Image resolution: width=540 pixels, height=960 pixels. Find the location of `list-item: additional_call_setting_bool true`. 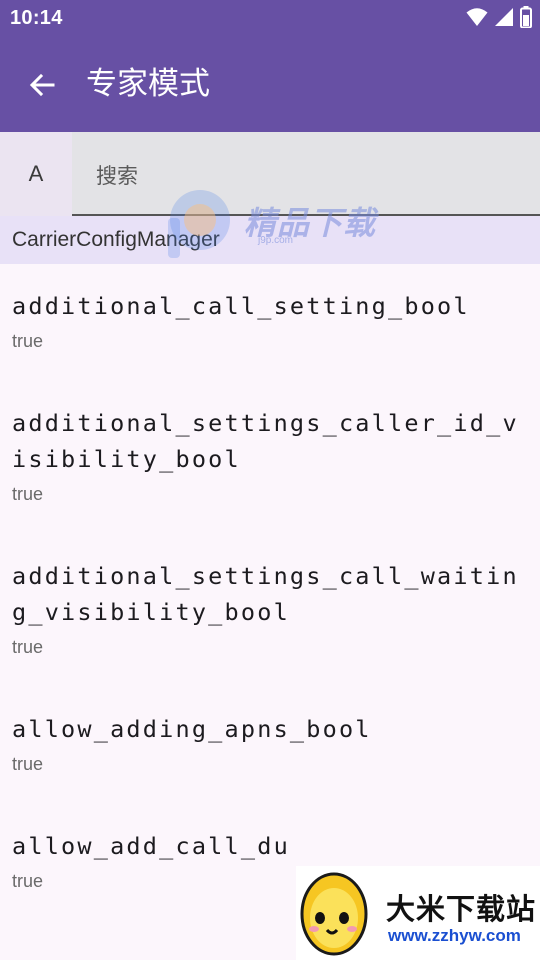

list-item: additional_call_setting_bool true is located at coordinates (270, 322).